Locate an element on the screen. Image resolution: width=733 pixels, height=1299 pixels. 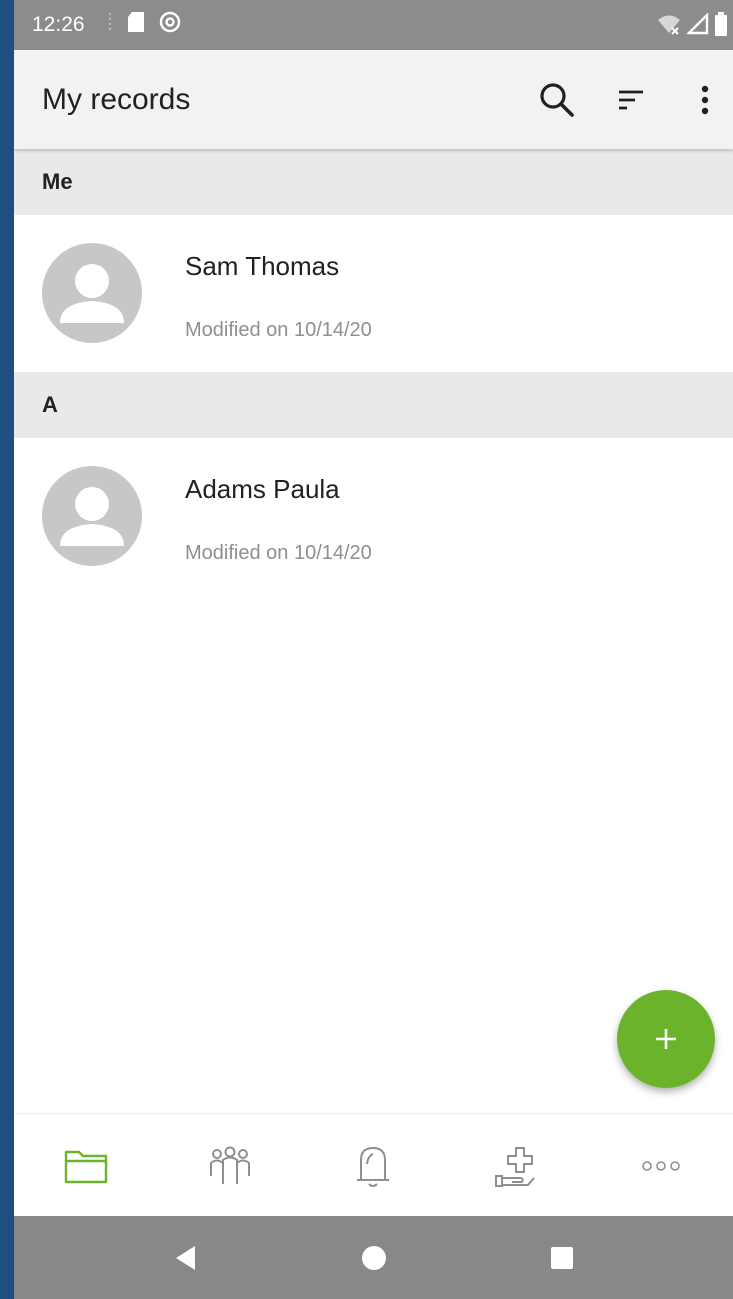
home-icon is located at coordinates (374, 1258).